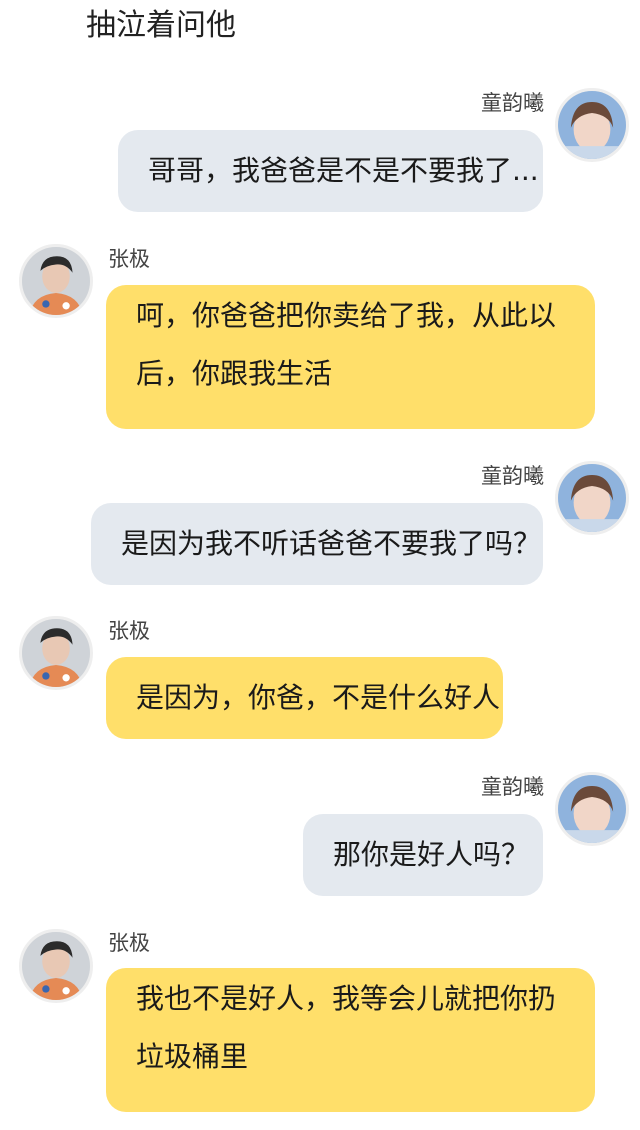  What do you see at coordinates (317, 544) in the screenshot?
I see `message-bubble: 是因为我不听话爸爸不要我了吗？` at bounding box center [317, 544].